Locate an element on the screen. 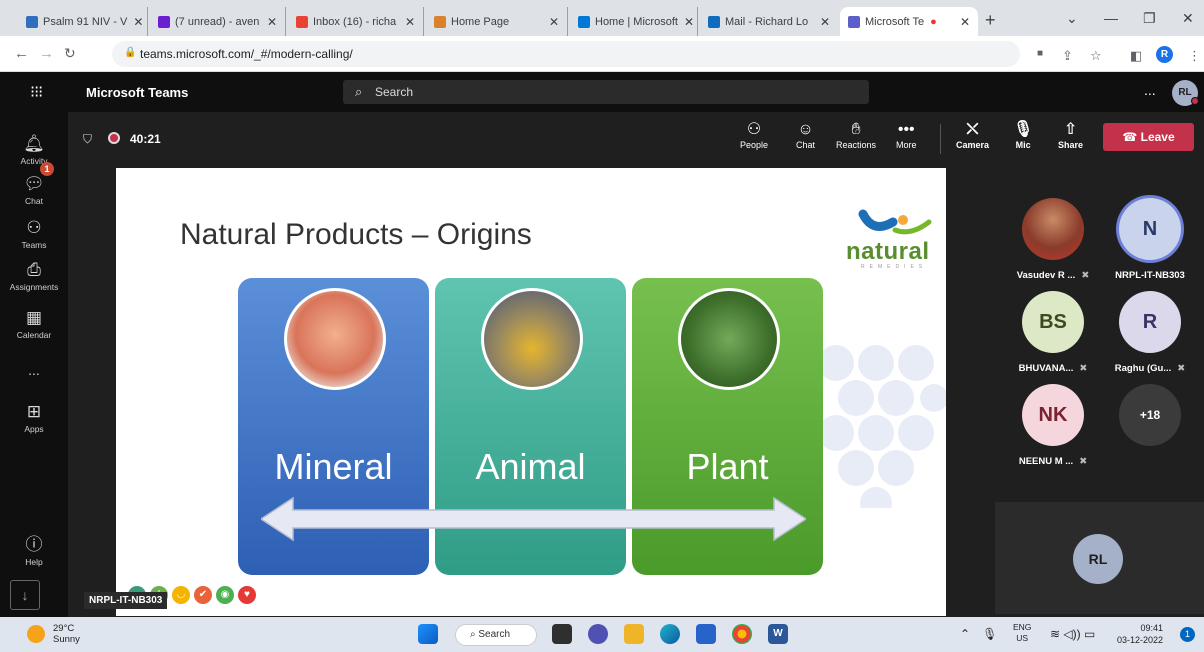 The width and height of the screenshot is (1204, 652). people-button: ⚇ People is located at coordinates (754, 135).